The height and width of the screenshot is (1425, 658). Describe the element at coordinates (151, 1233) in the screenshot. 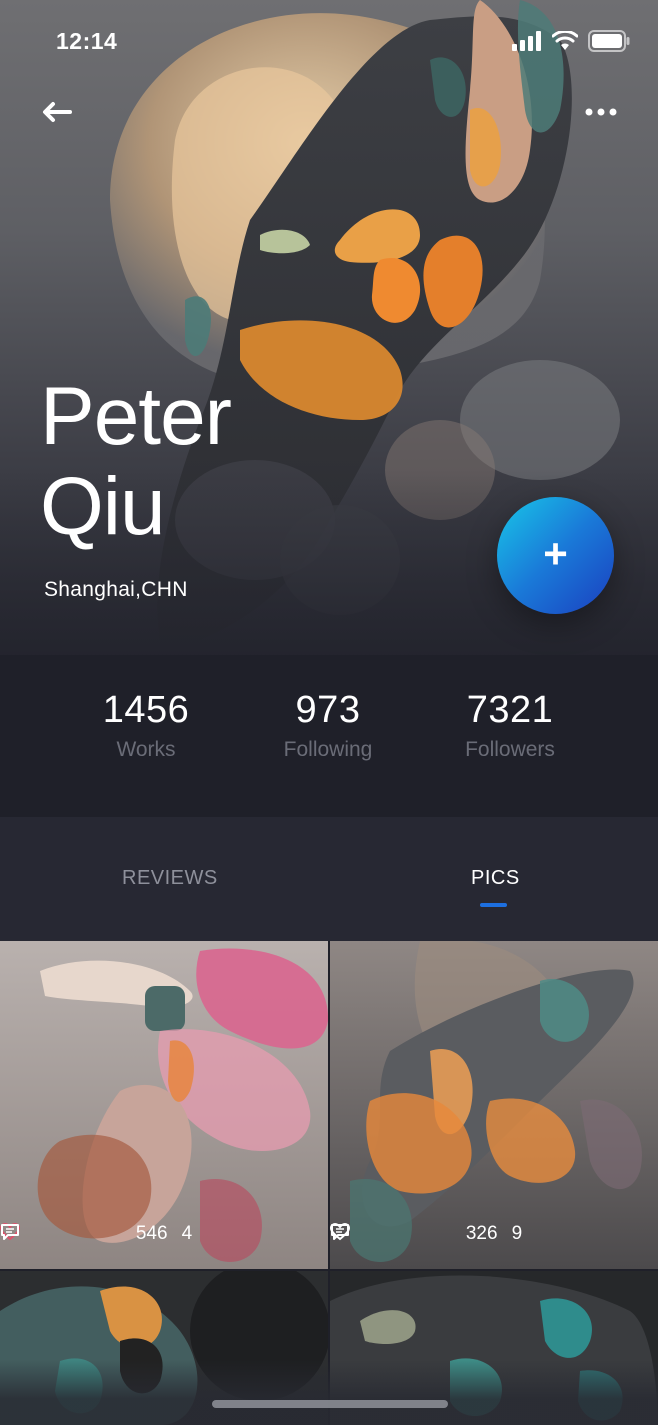

I see `like-count: 546` at that location.